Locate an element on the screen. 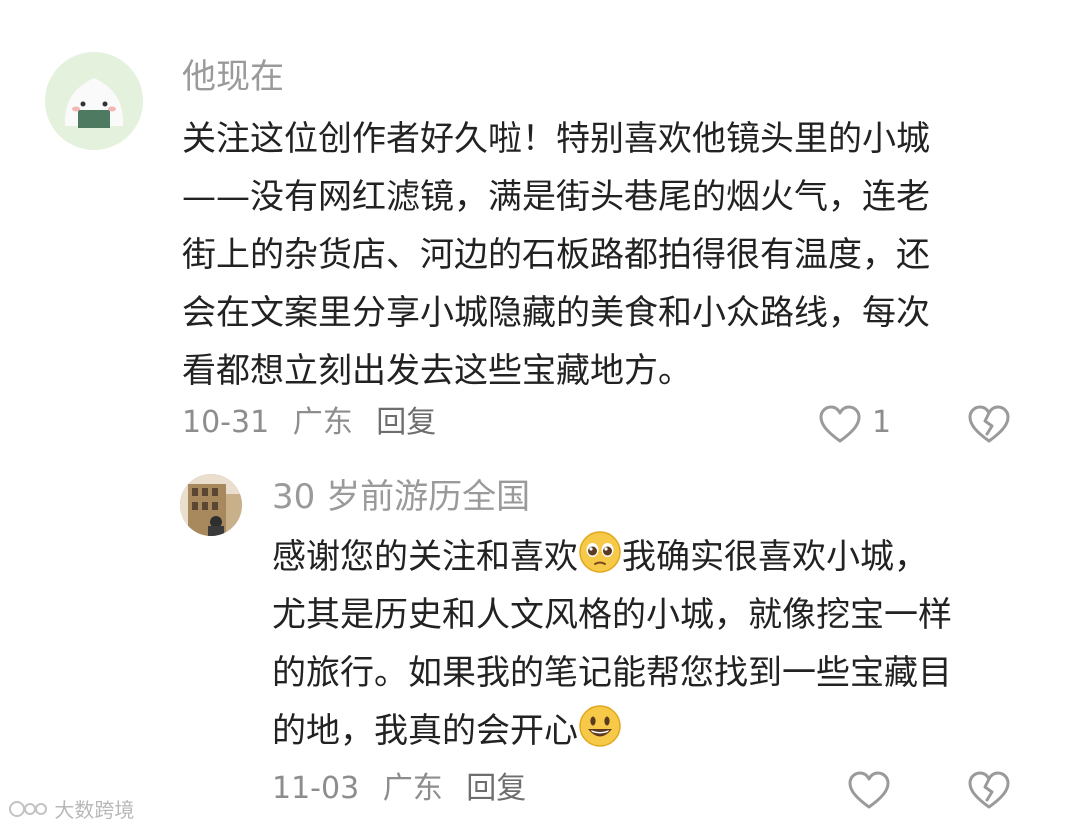 This screenshot has width=1080, height=826. smiling-face-emoji-icon is located at coordinates (600, 726).